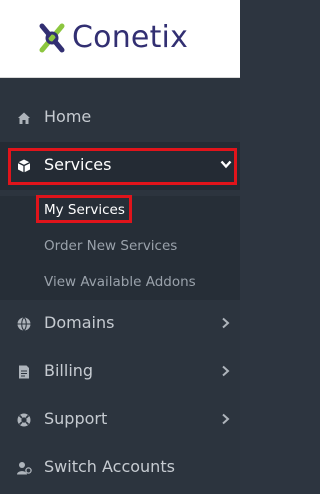 This screenshot has height=494, width=320. What do you see at coordinates (52, 38) in the screenshot?
I see `conetix-logo-icon` at bounding box center [52, 38].